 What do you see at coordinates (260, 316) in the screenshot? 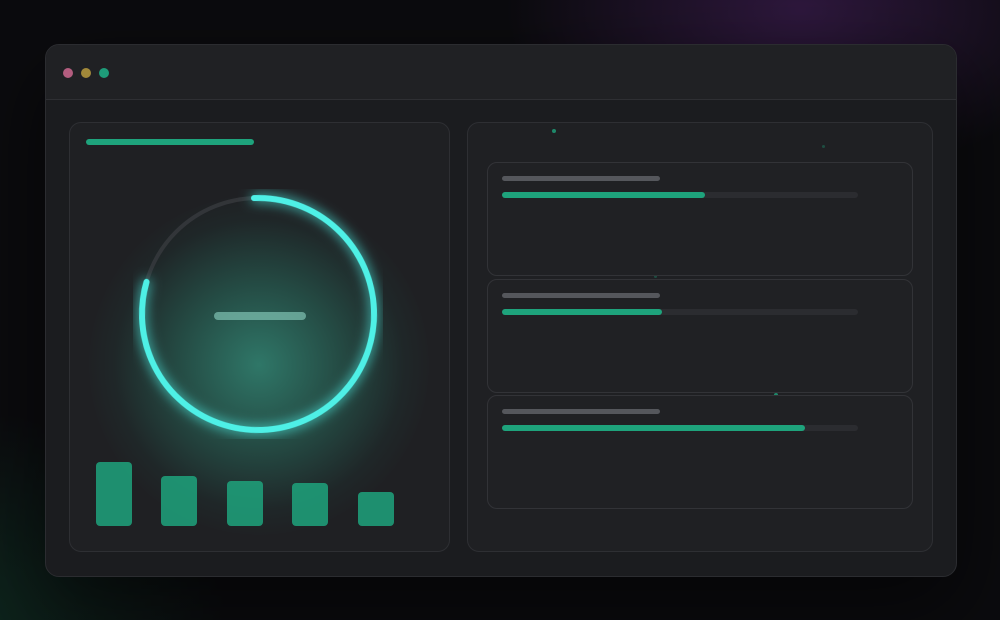
I see `gauge-value-placeholder` at bounding box center [260, 316].